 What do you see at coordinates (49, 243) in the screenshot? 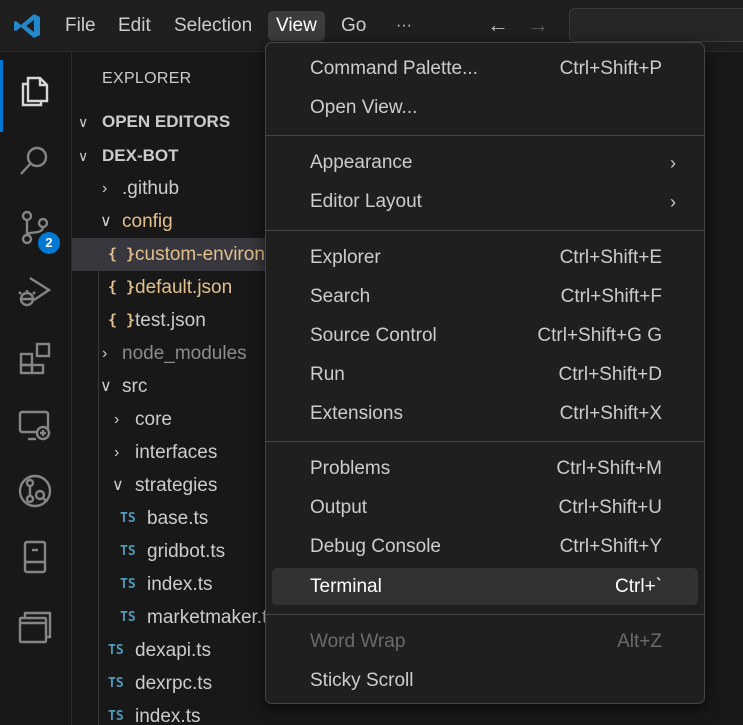
I see `source-control-badge: 2` at bounding box center [49, 243].